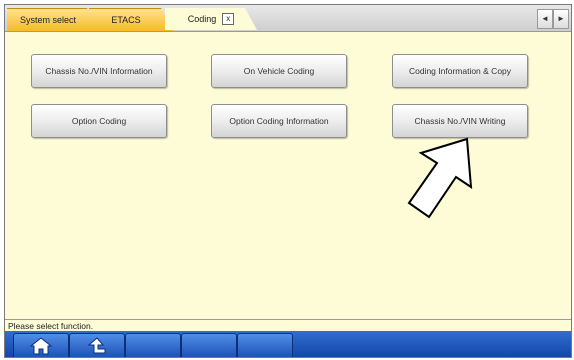  I want to click on return-button, so click(97, 345).